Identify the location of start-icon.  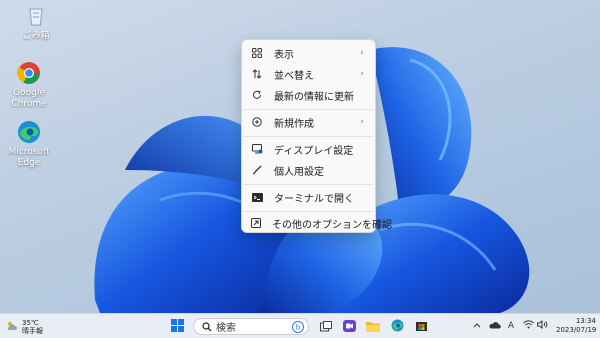
(177, 326).